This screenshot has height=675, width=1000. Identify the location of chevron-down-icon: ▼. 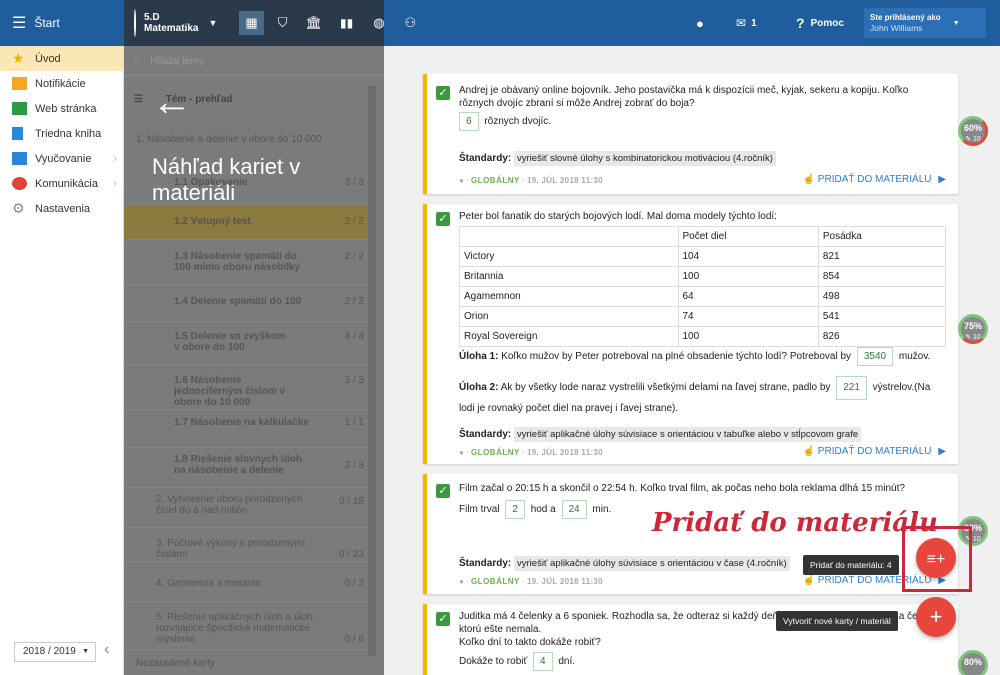
(213, 23).